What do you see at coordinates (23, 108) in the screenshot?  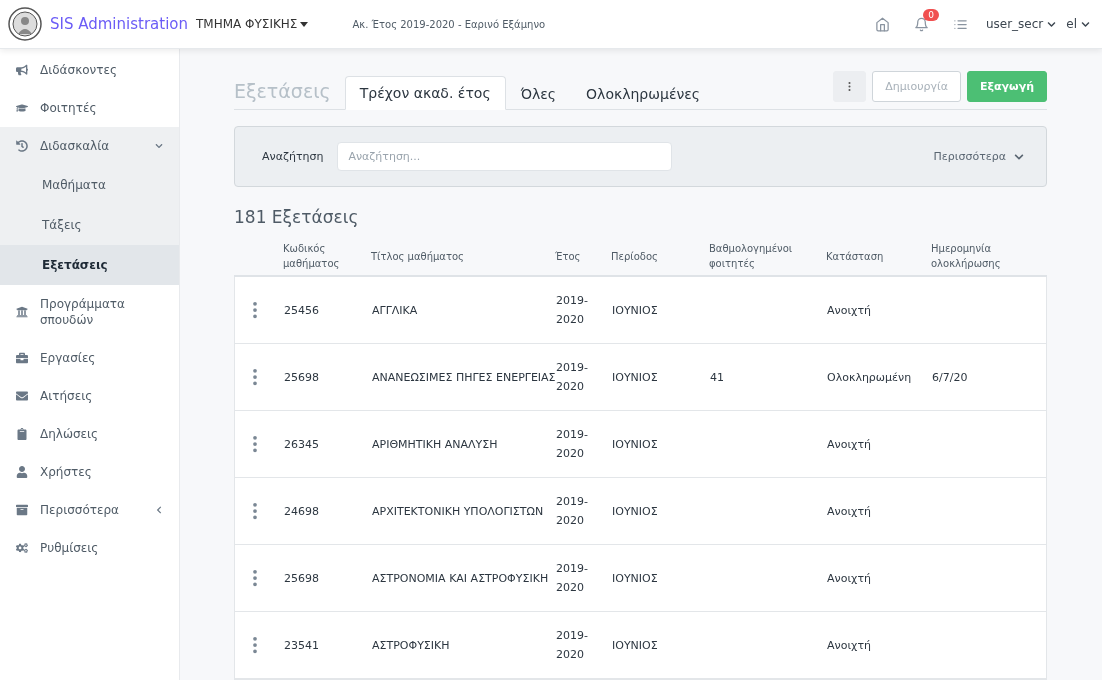 I see `graduation-cap-icon` at bounding box center [23, 108].